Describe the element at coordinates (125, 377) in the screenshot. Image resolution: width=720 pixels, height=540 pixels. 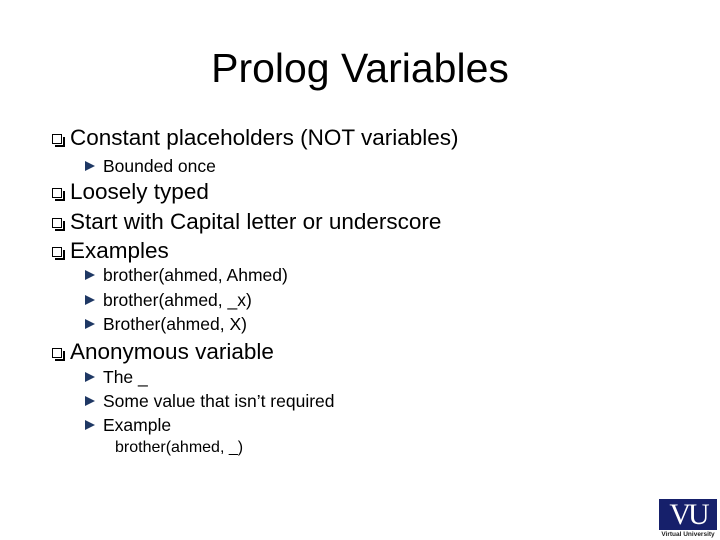
I see `sub-bullet-text: The _` at that location.